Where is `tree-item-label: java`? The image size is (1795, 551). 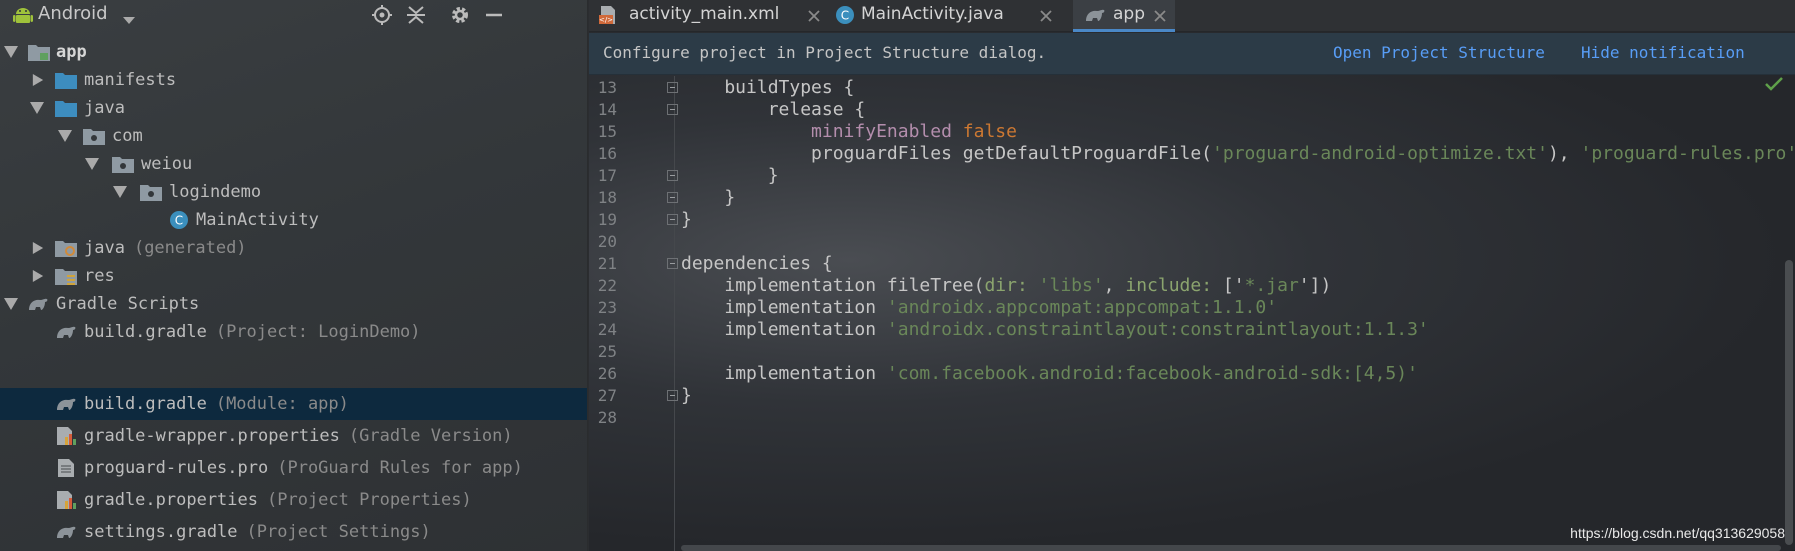 tree-item-label: java is located at coordinates (104, 248).